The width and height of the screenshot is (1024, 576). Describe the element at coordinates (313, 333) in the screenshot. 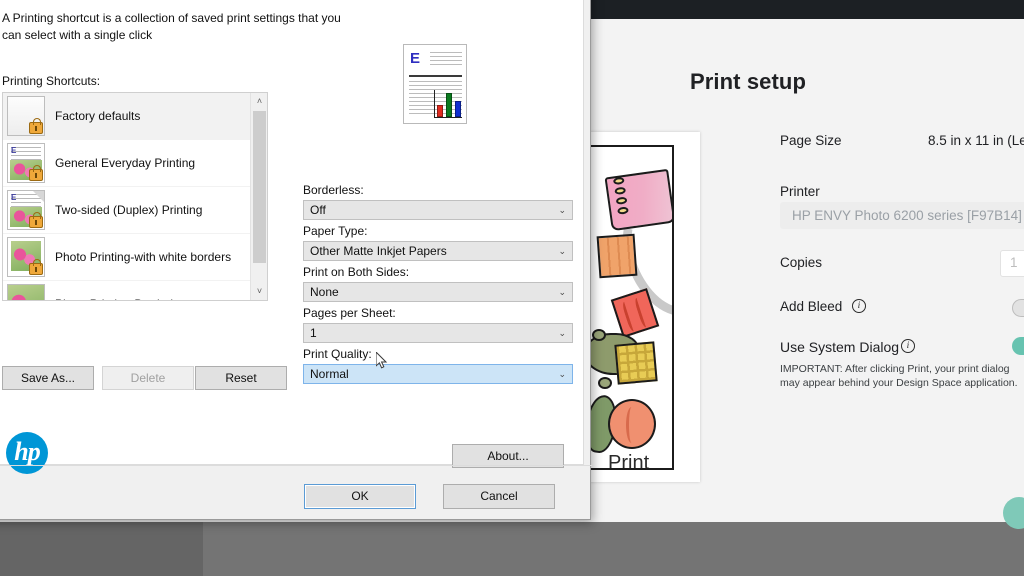

I see `pages-per-sheet-value: 1` at that location.